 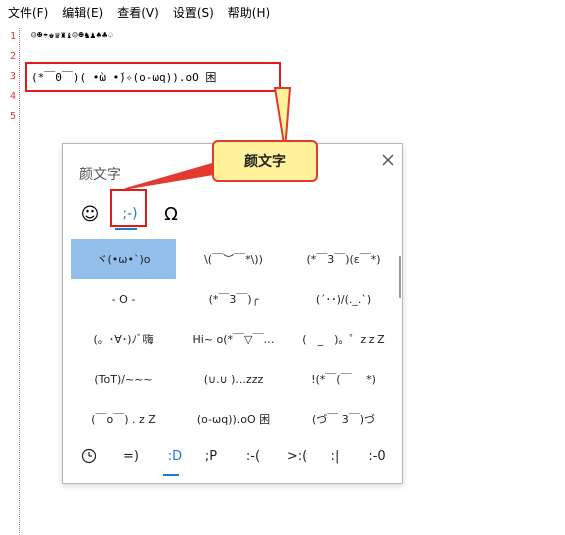 What do you see at coordinates (13, 56) in the screenshot?
I see `line-number: 2` at bounding box center [13, 56].